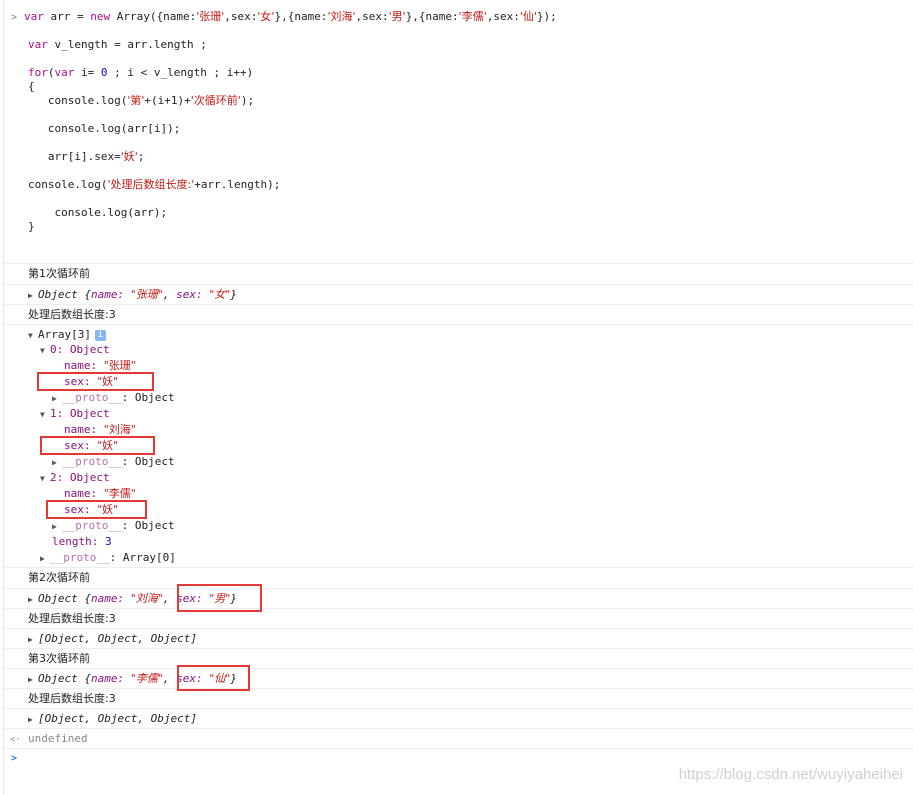 The height and width of the screenshot is (795, 913). Describe the element at coordinates (215, 100) in the screenshot. I see `string-literal: '次循环前'` at that location.